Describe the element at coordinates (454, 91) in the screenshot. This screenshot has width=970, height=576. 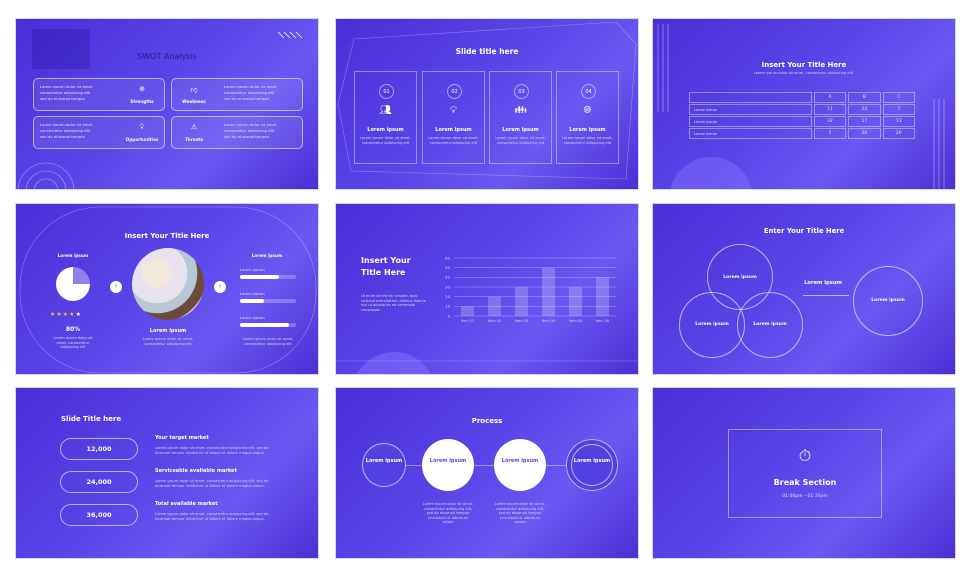
I see `step-number: 02` at that location.